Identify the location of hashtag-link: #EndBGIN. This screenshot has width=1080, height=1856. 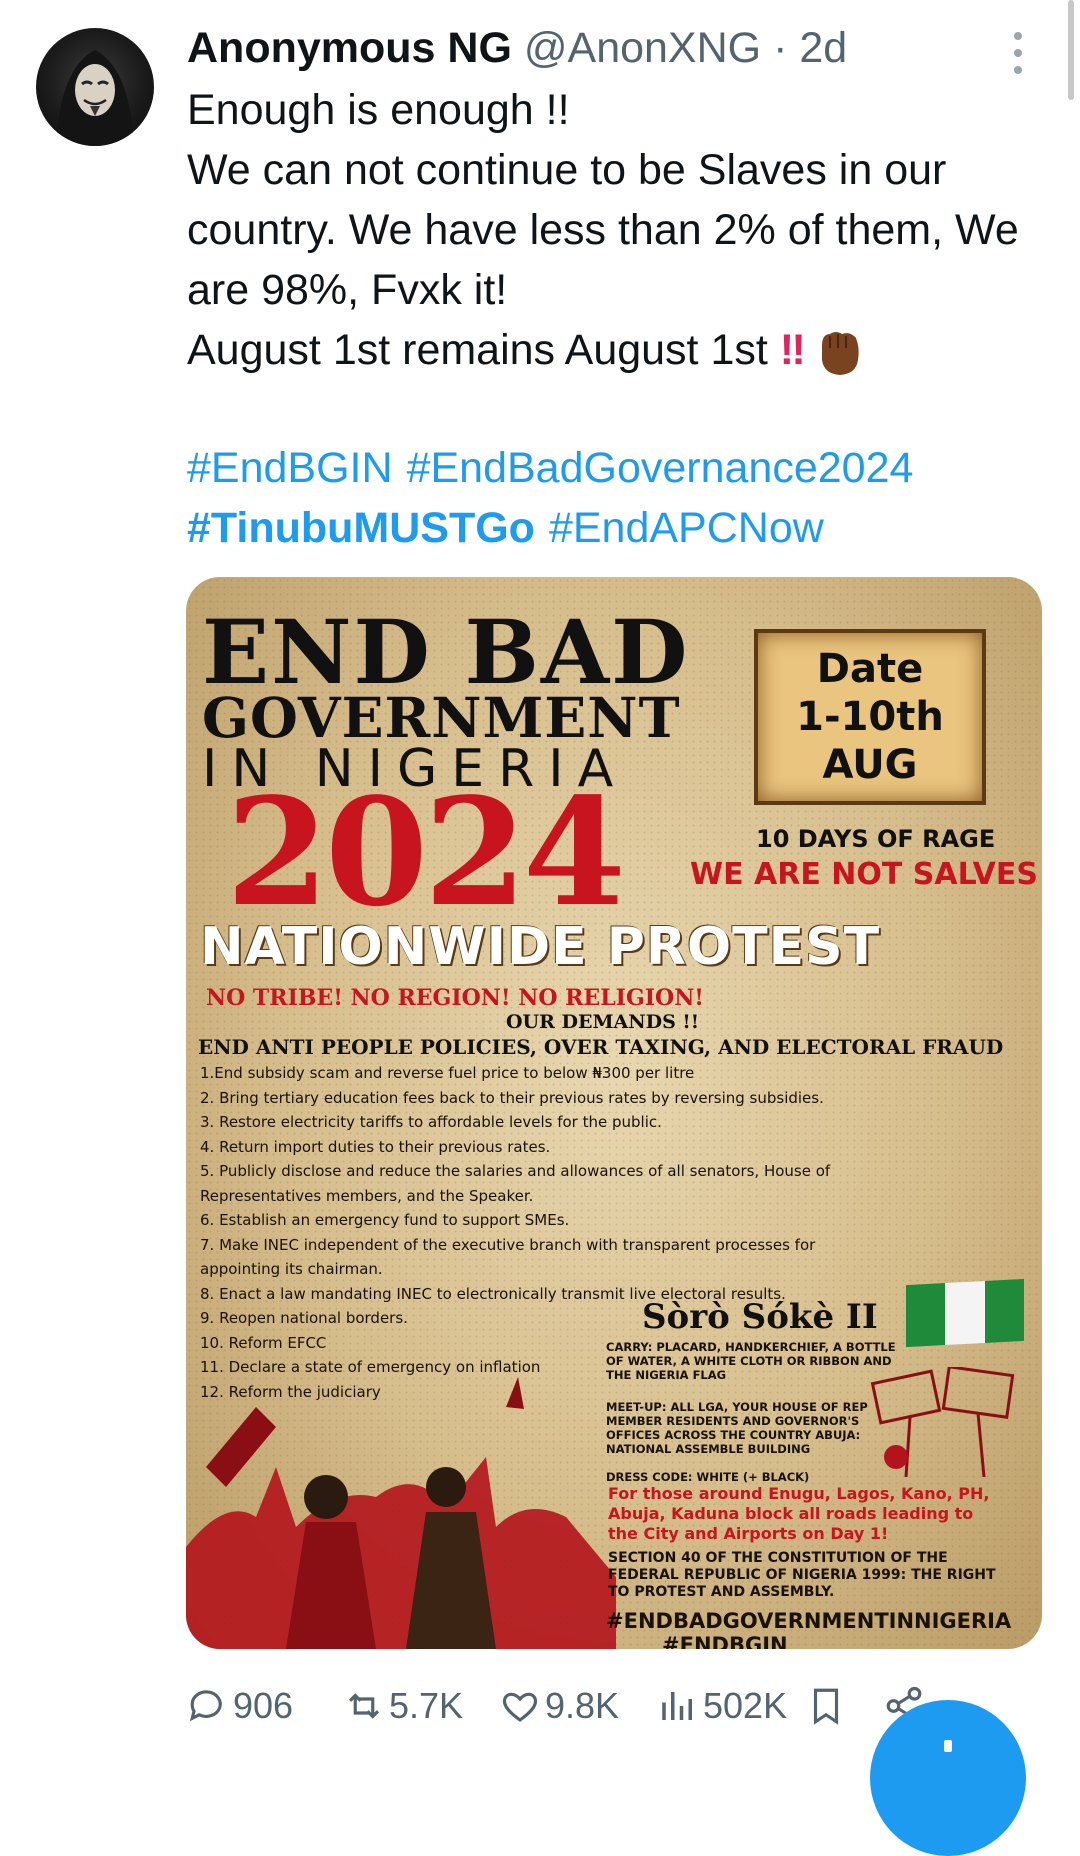
(290, 468).